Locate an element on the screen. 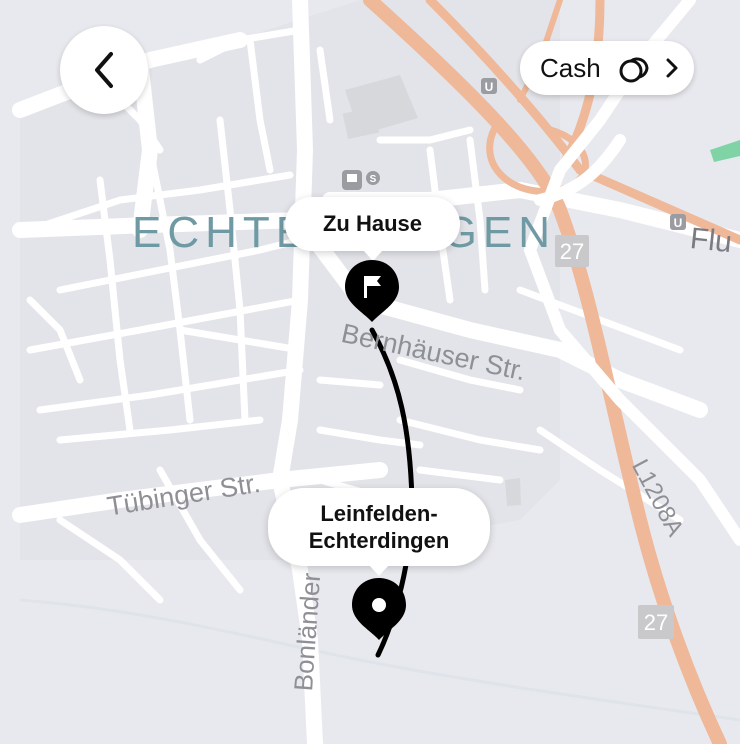  origin-label-line2: Echterdingen is located at coordinates (379, 540).